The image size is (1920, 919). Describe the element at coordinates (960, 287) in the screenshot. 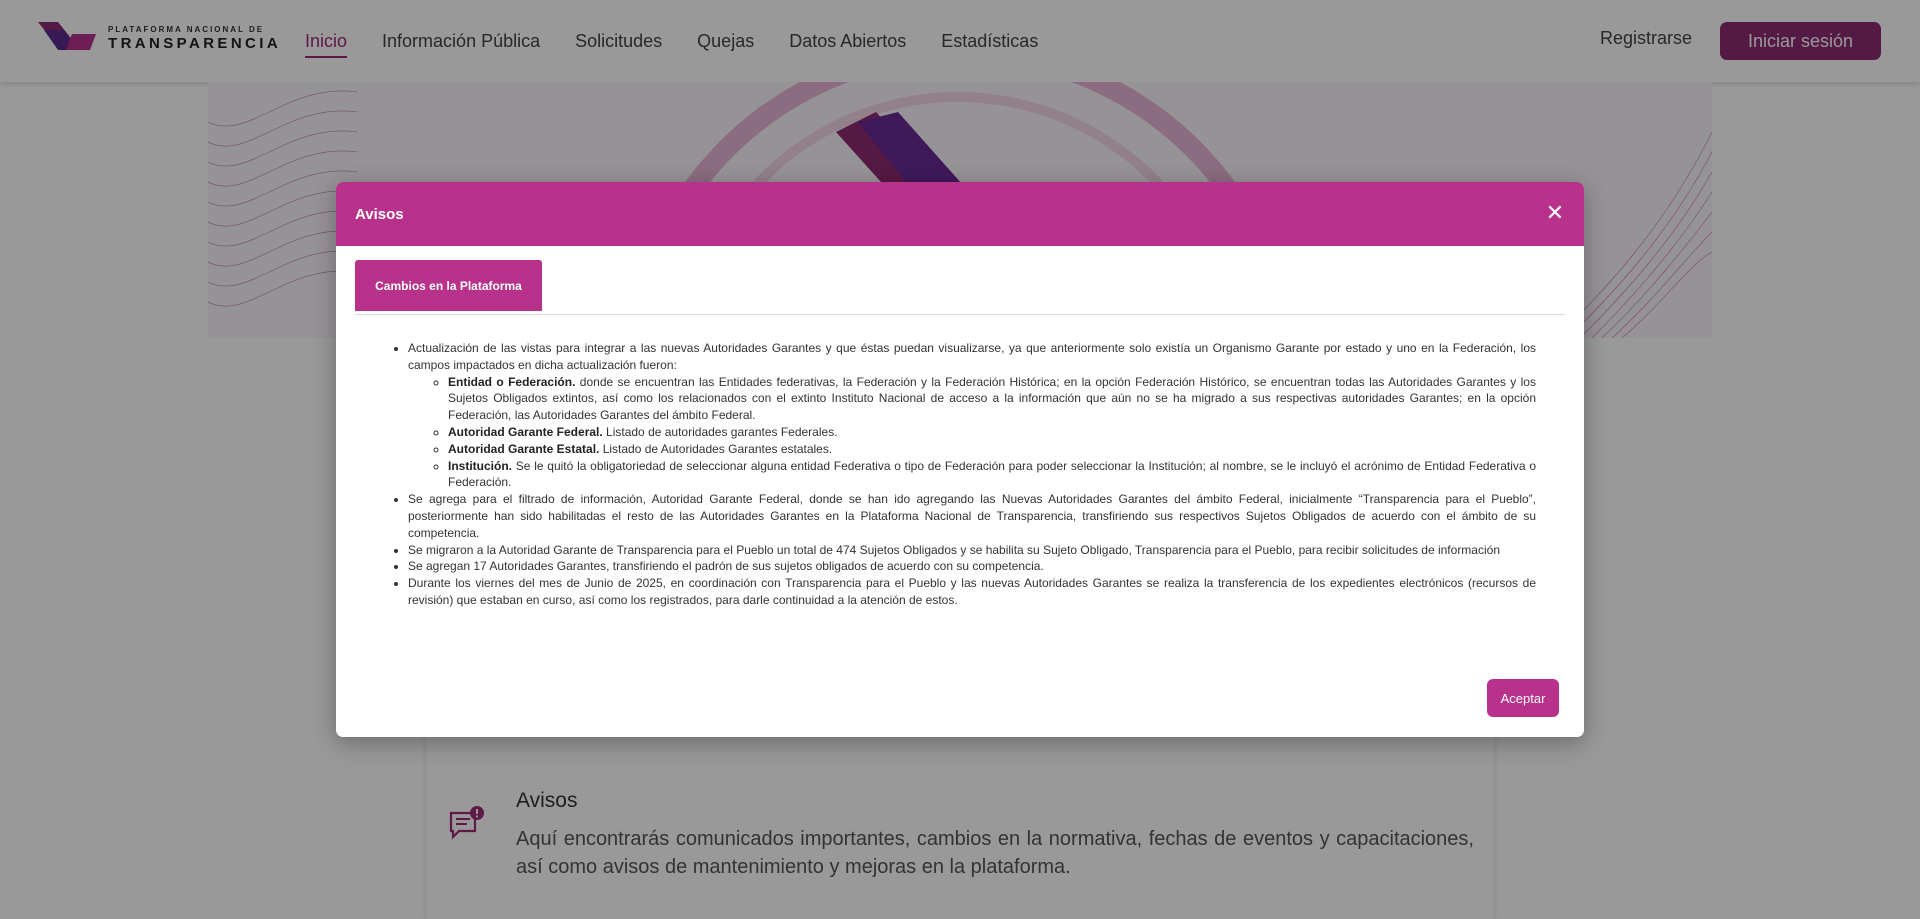

I see `modal-tab-bar: Cambios en la Plataforma` at that location.